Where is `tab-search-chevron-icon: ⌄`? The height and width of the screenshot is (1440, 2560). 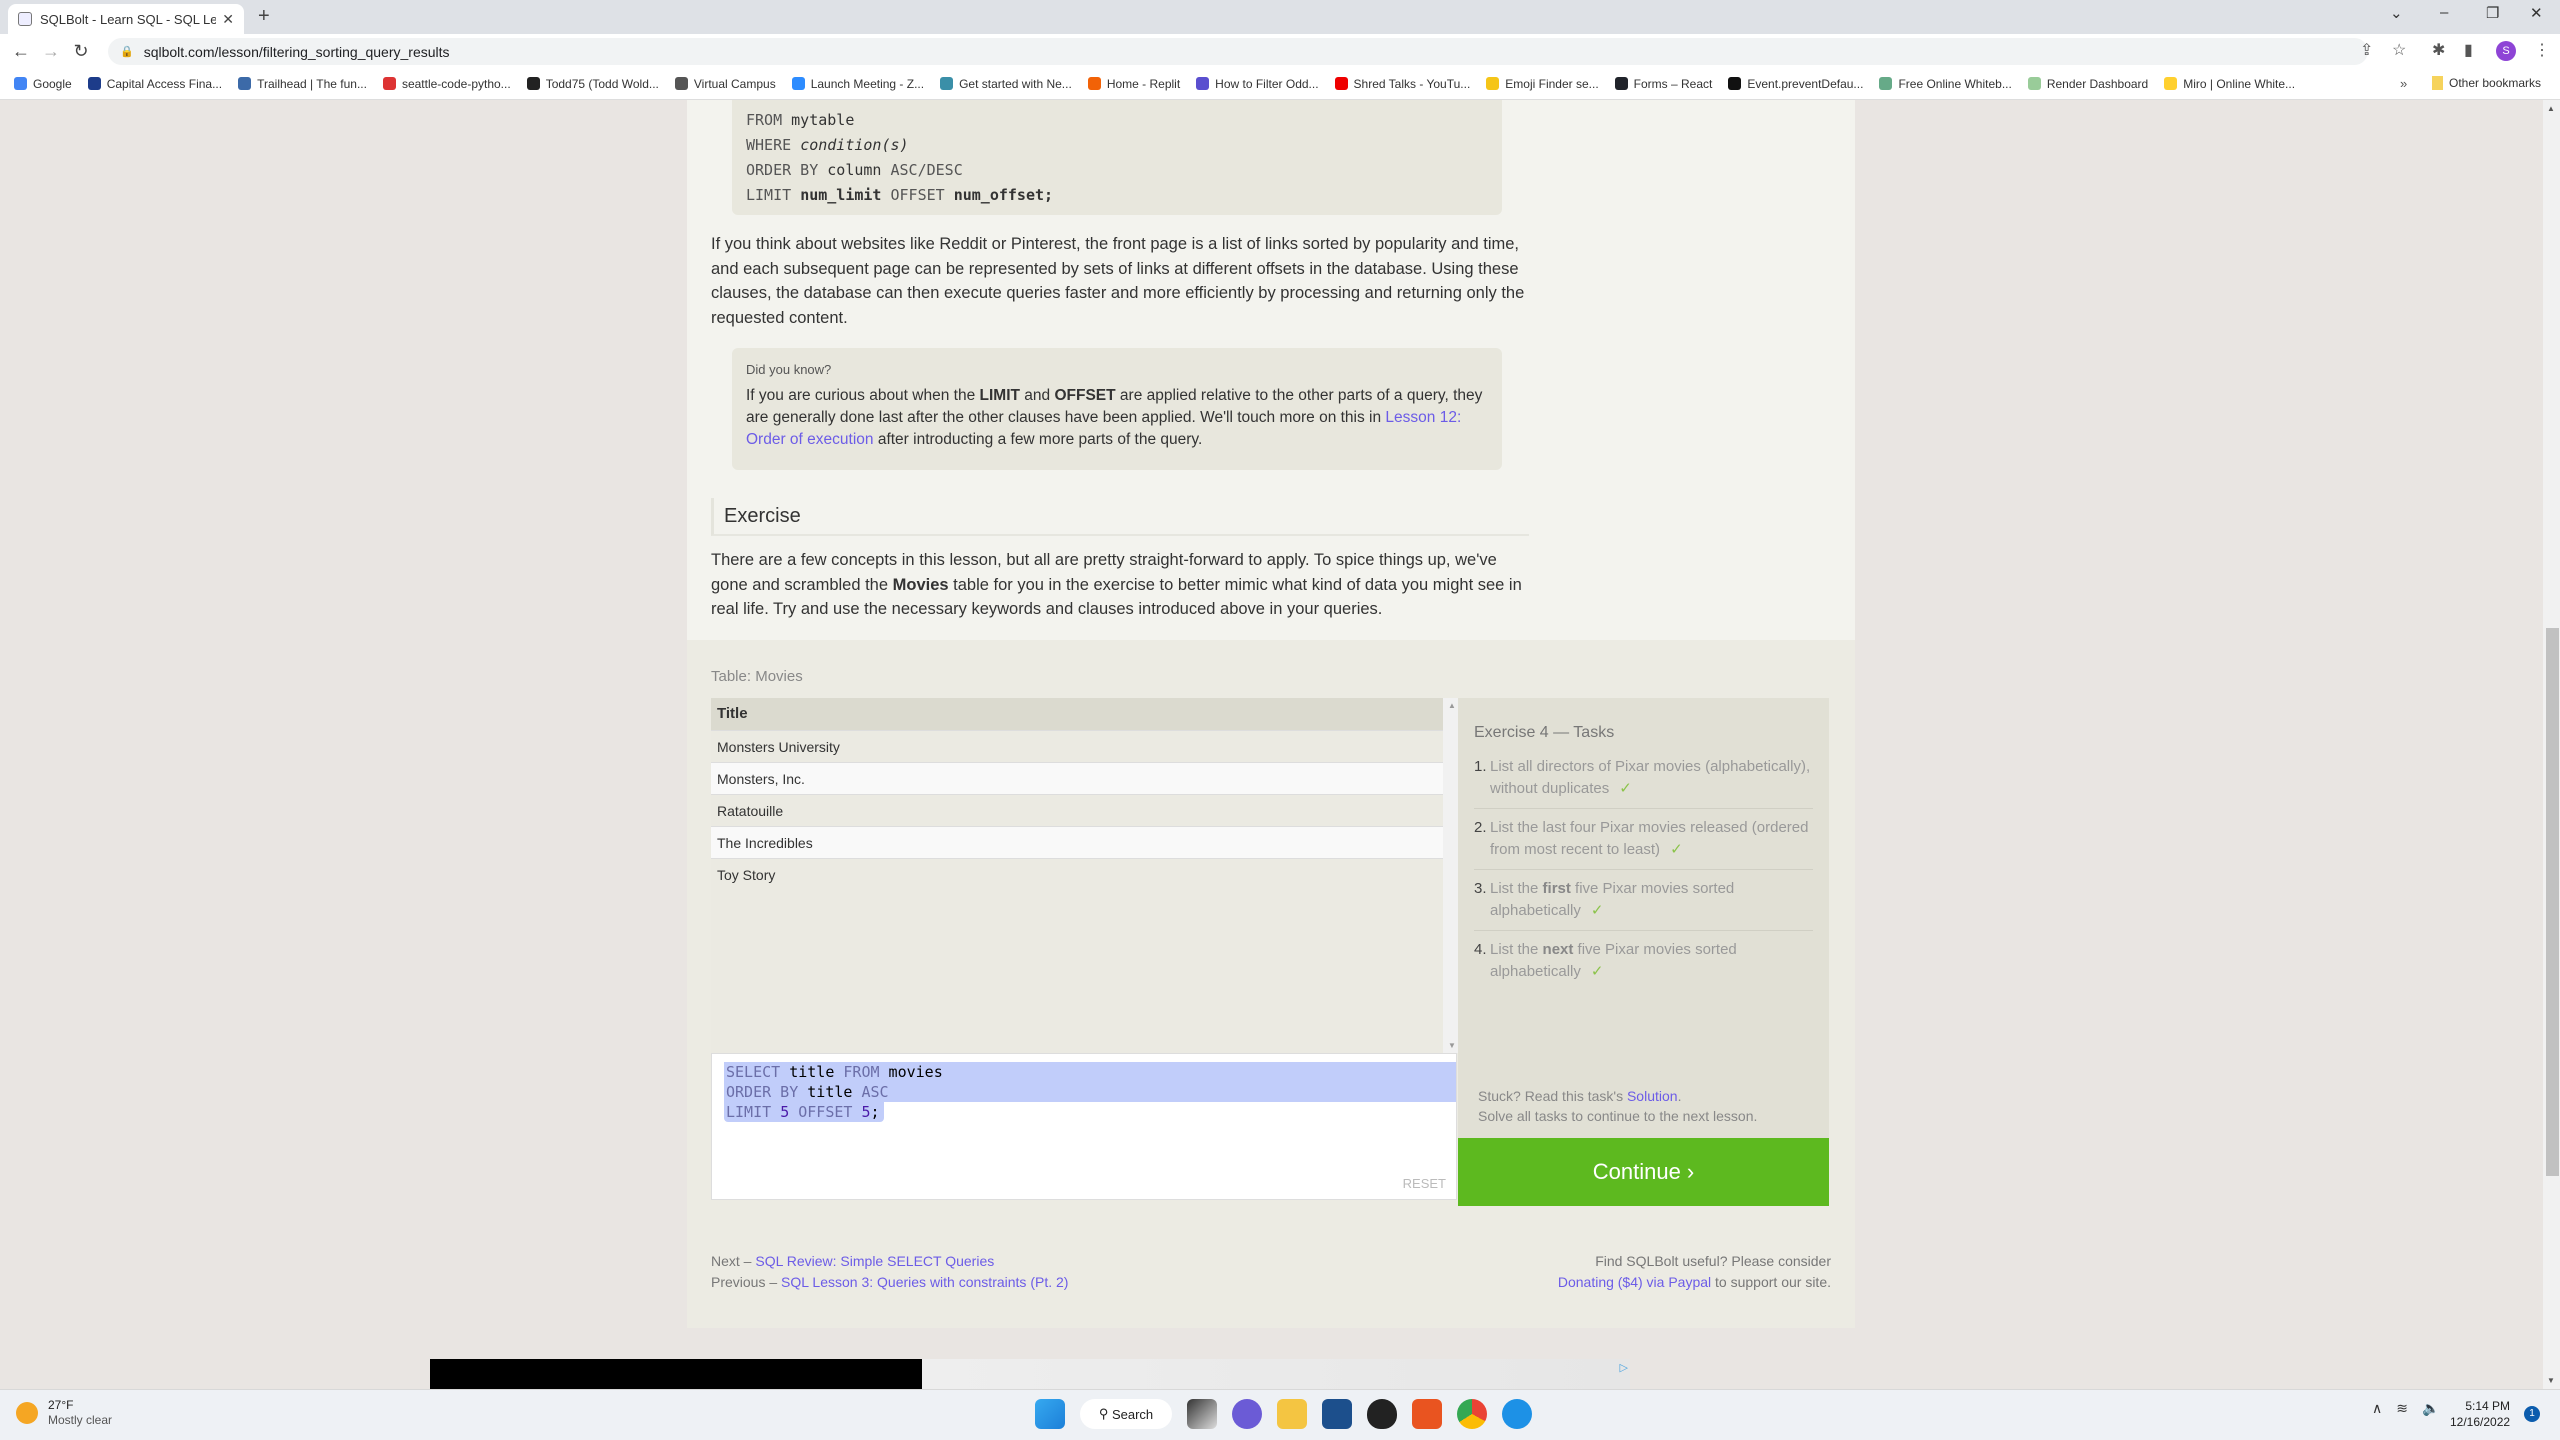
tab-search-chevron-icon: ⌄ is located at coordinates (2396, 13).